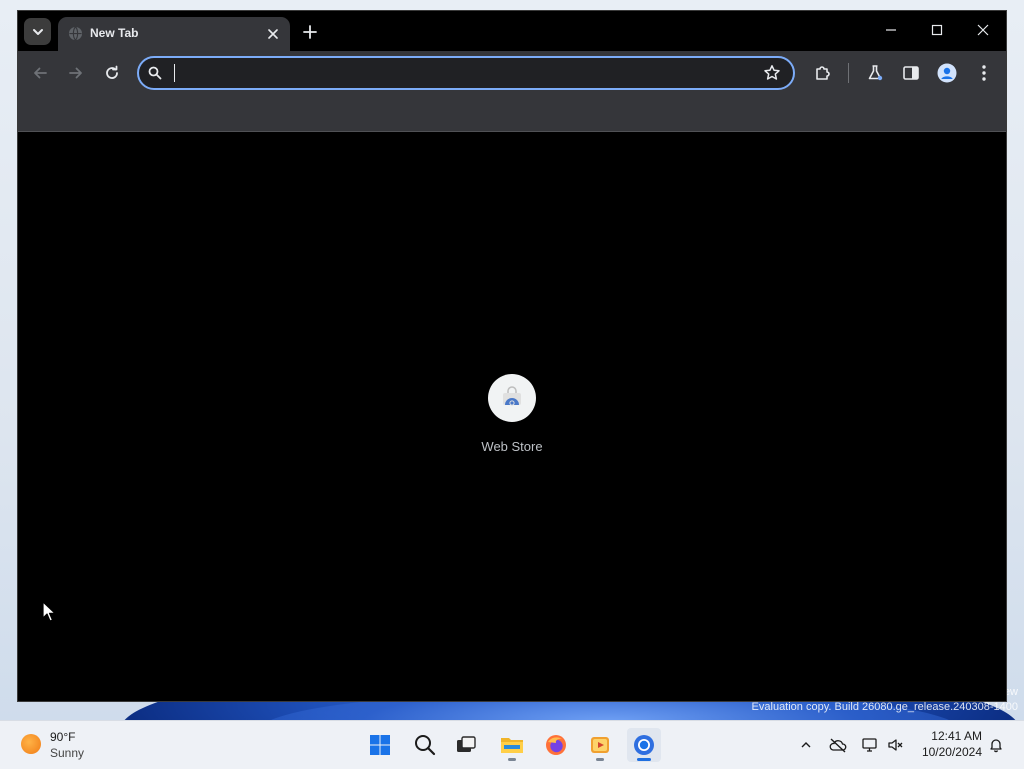  Describe the element at coordinates (67, 753) in the screenshot. I see `weather-condition: Sunny` at that location.